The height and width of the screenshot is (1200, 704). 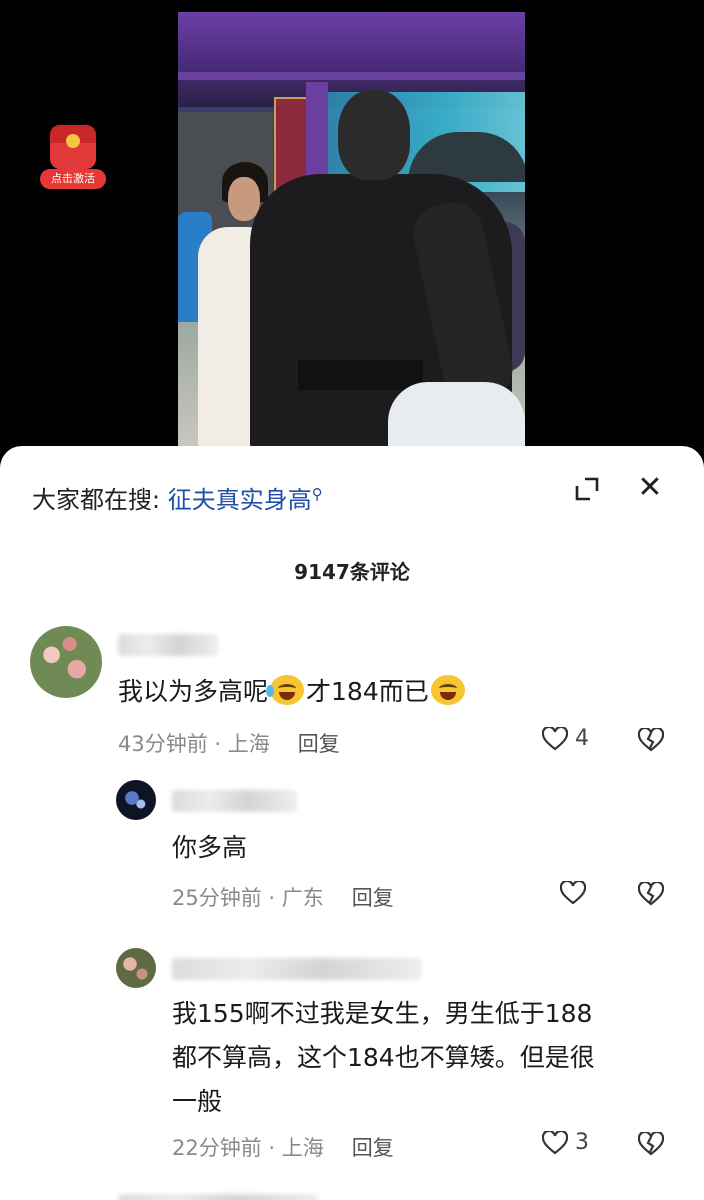 I want to click on comment-meta: 43分钟前 · 上海 回复, so click(x=229, y=744).